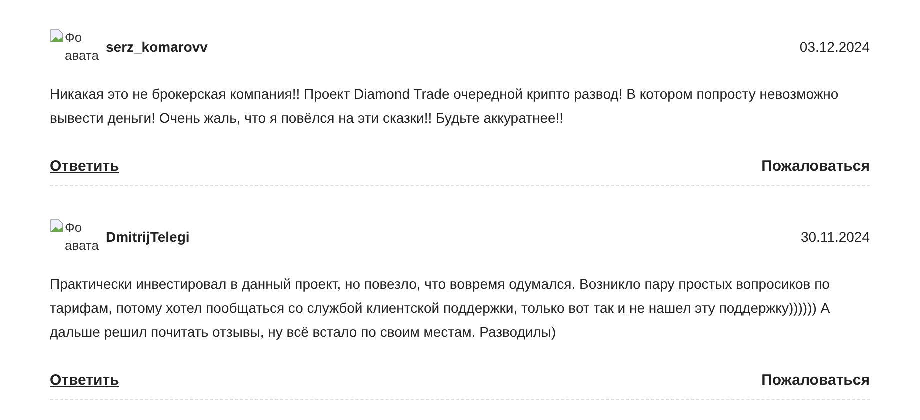  What do you see at coordinates (835, 237) in the screenshot?
I see `comment-date: 30.11.2024` at bounding box center [835, 237].